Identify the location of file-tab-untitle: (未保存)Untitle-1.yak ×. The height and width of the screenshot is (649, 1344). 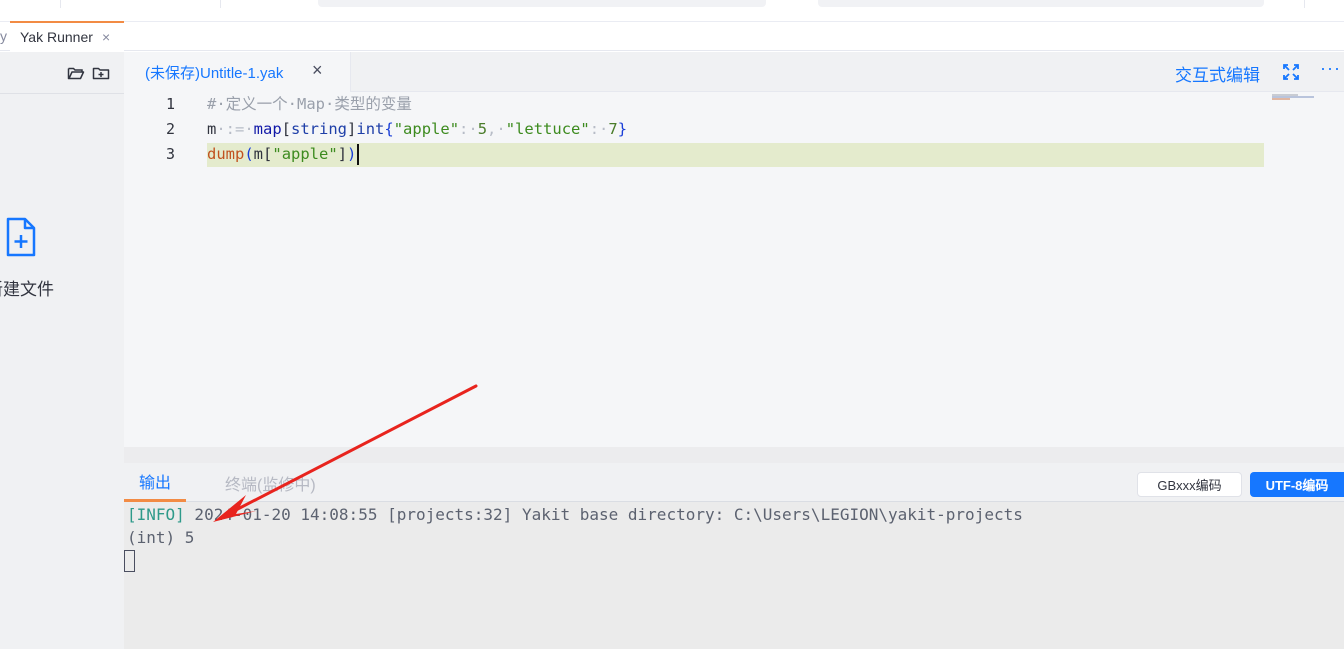
(237, 72).